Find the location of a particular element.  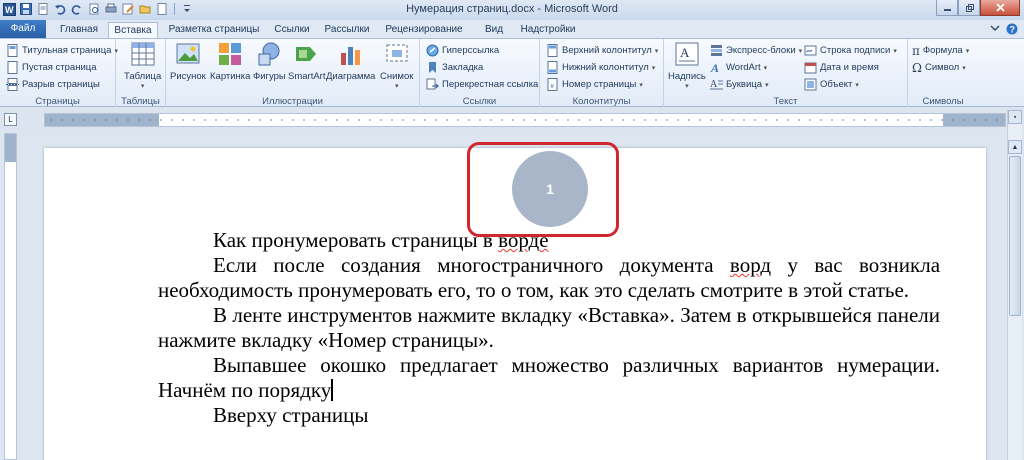

tab-insert: Вставка is located at coordinates (133, 30).